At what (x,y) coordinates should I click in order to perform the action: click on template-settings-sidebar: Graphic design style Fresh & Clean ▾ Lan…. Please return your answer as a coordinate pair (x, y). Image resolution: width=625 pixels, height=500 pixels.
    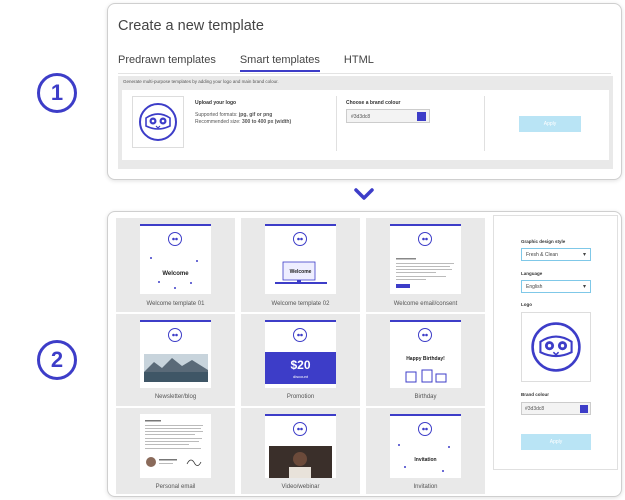
    Looking at the image, I should click on (555, 342).